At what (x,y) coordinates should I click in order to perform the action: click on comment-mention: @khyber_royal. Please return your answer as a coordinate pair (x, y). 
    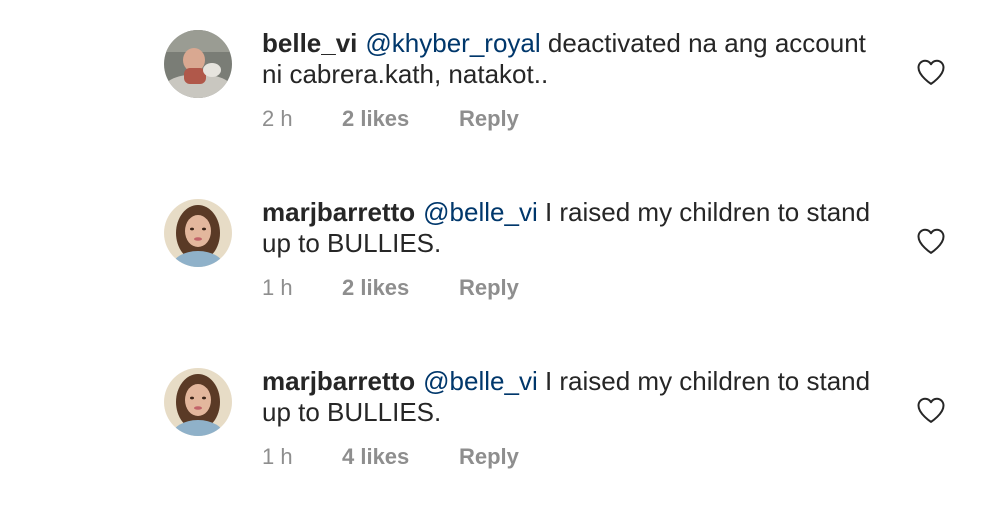
    Looking at the image, I should click on (452, 43).